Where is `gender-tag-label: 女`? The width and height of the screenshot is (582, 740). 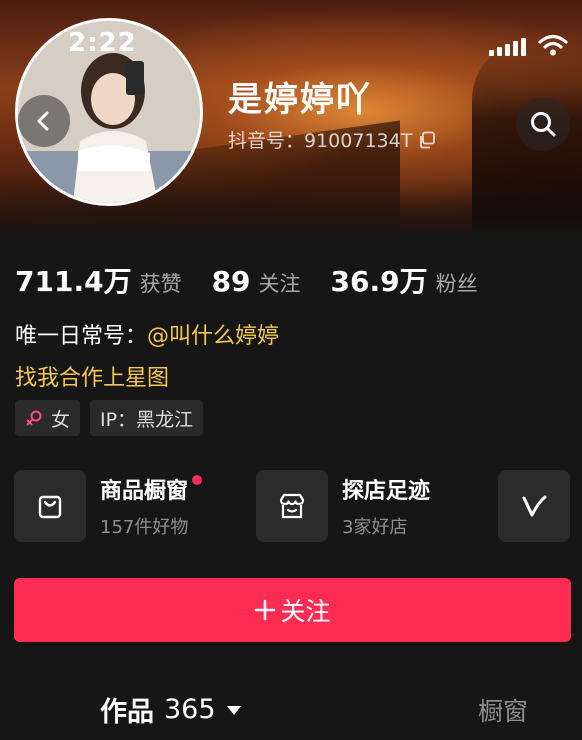 gender-tag-label: 女 is located at coordinates (61, 419).